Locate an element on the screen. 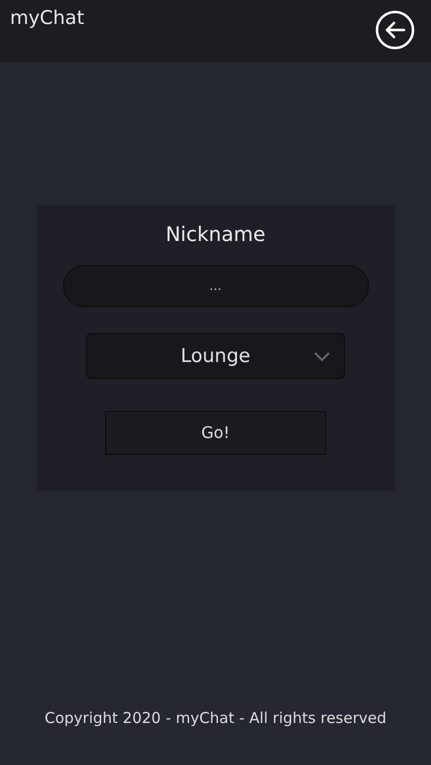 The image size is (431, 765). room-select: Lounge is located at coordinates (215, 356).